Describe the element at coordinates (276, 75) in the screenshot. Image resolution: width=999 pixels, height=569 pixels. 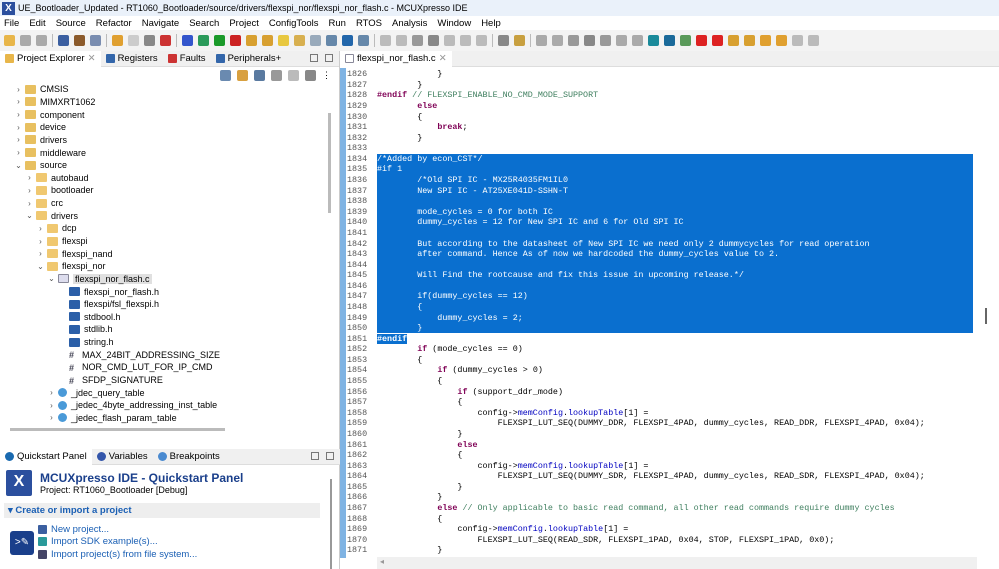
I see `grid-icon` at that location.